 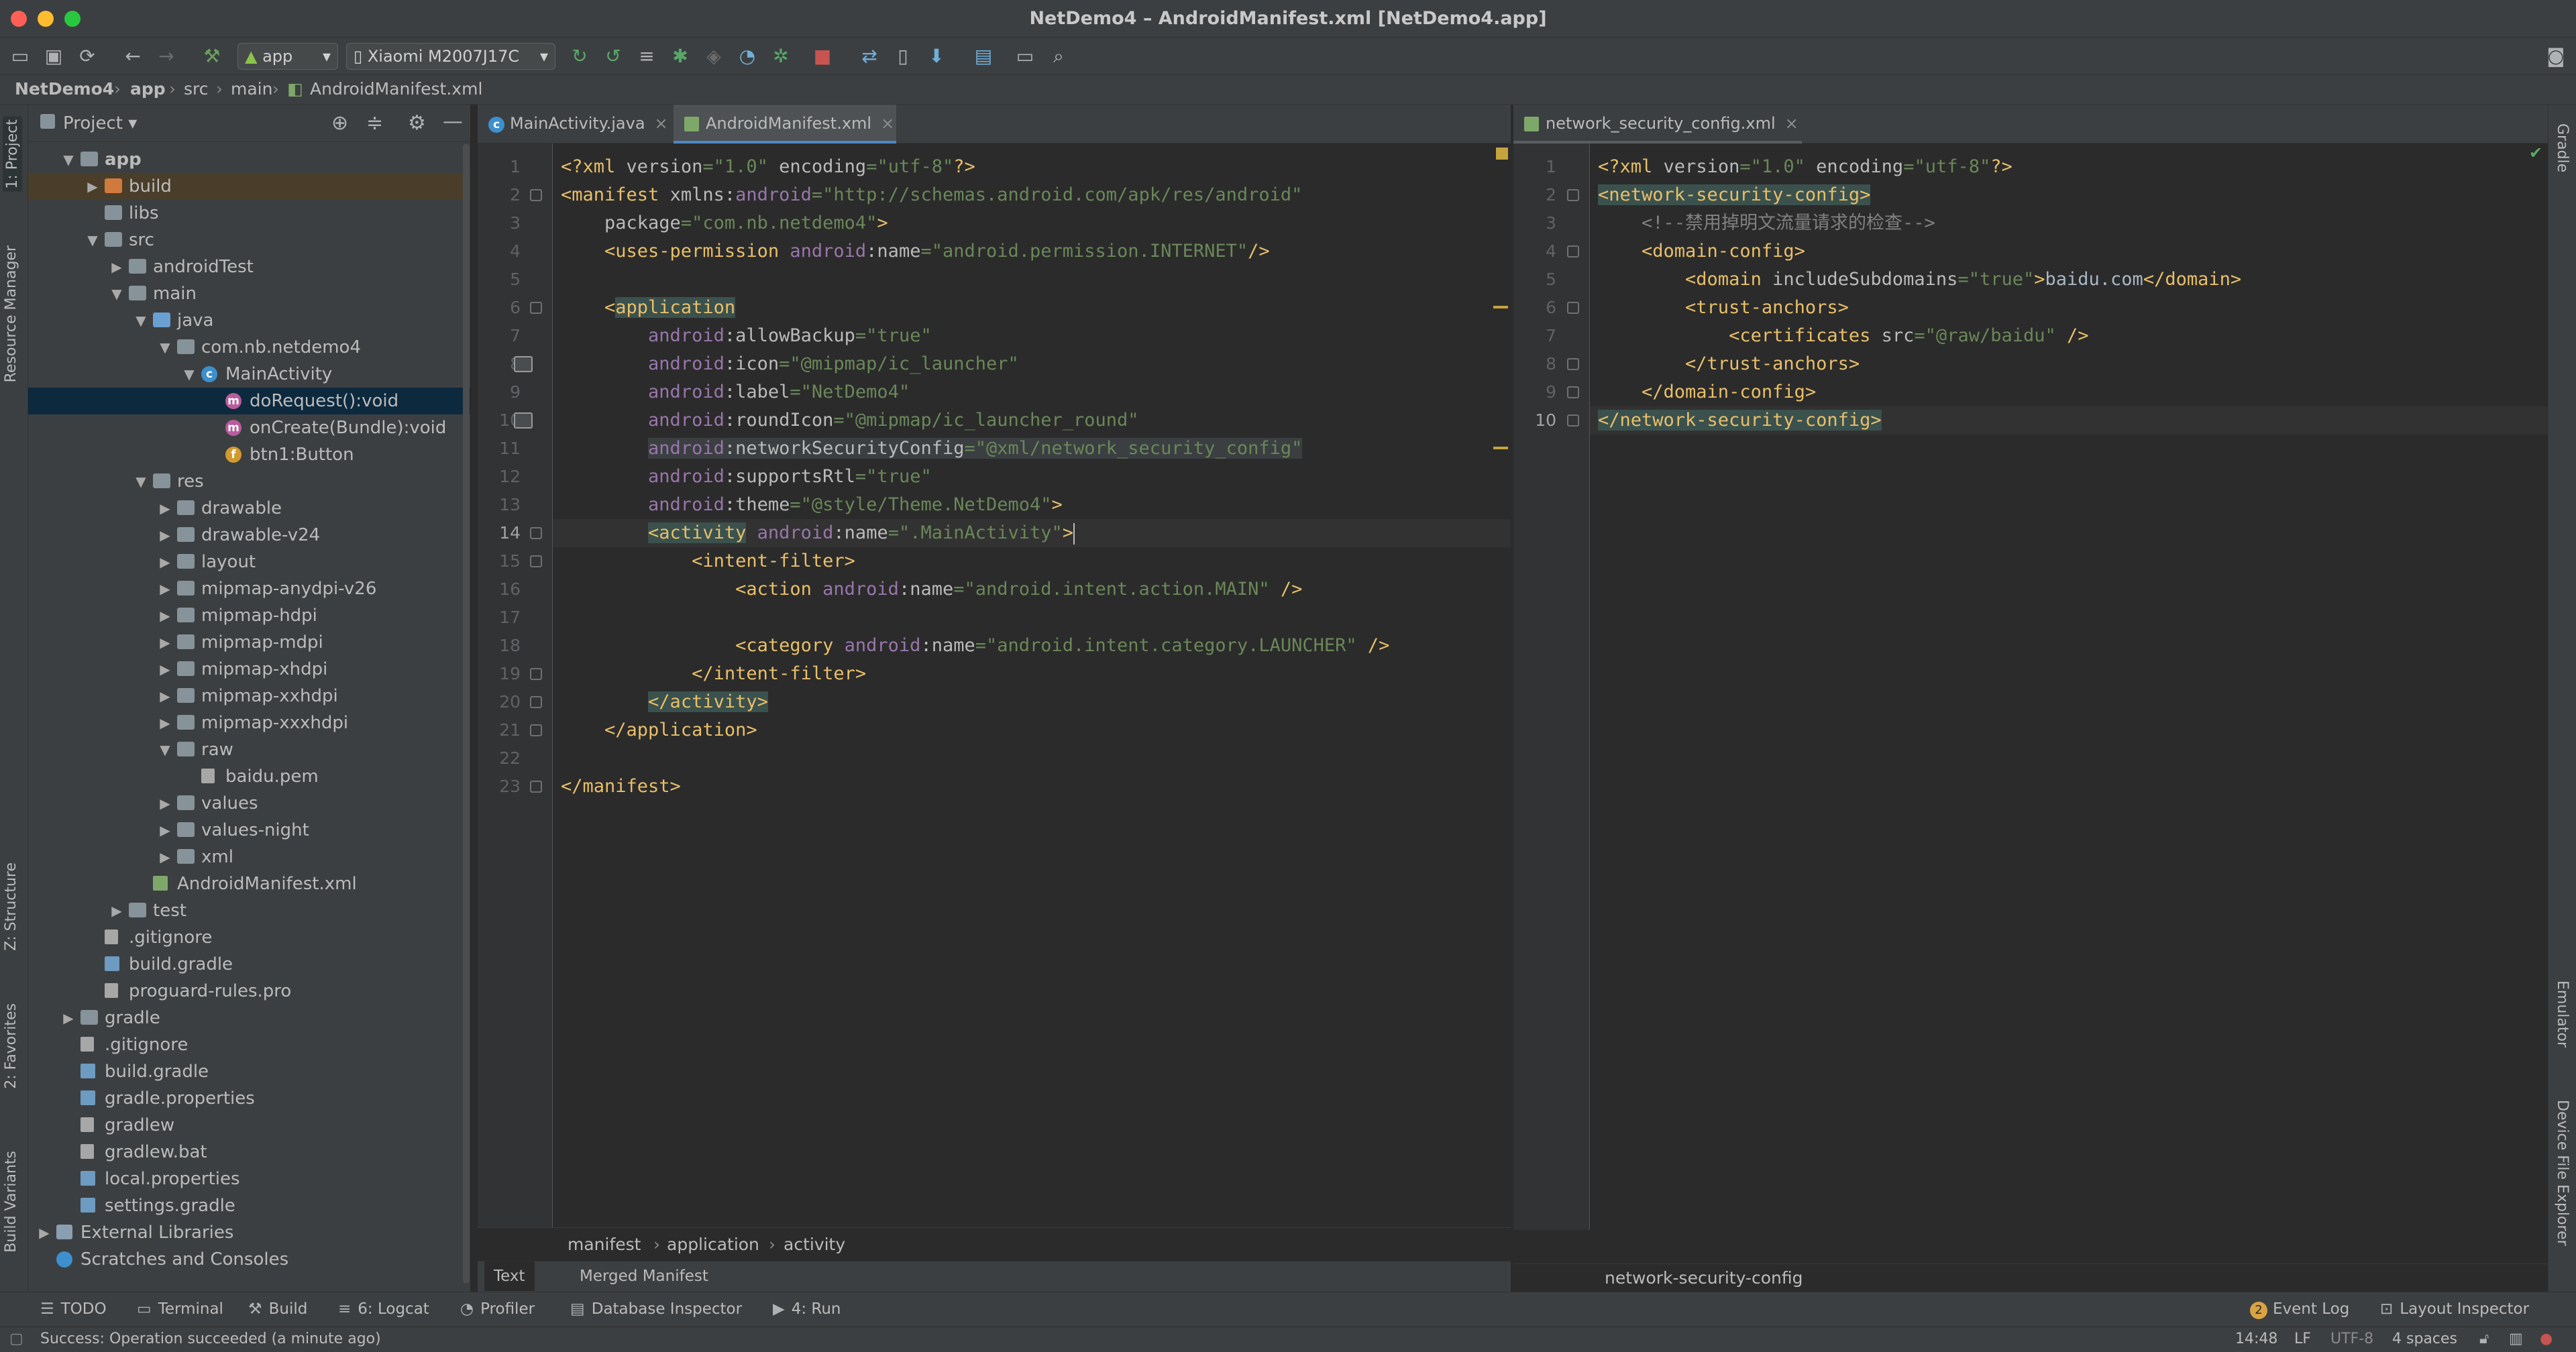 I want to click on indent-setting: 4 spaces, so click(x=2424, y=1339).